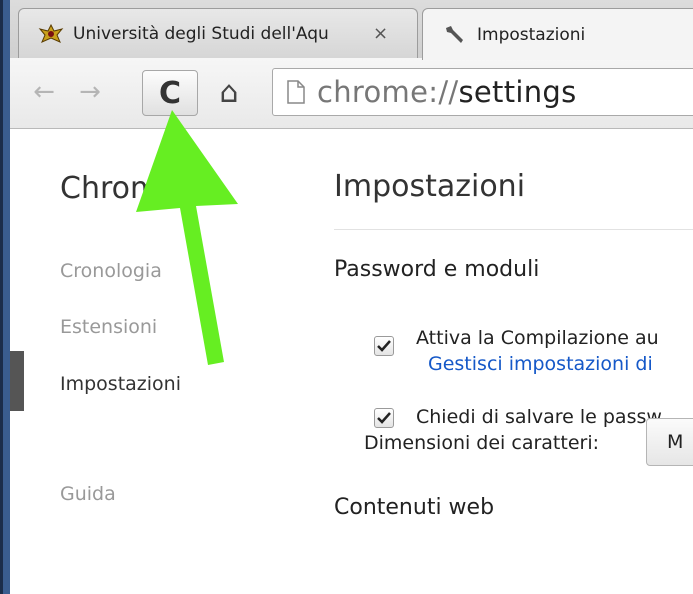 Image resolution: width=693 pixels, height=594 pixels. Describe the element at coordinates (51, 34) in the screenshot. I see `university-crest-icon` at that location.